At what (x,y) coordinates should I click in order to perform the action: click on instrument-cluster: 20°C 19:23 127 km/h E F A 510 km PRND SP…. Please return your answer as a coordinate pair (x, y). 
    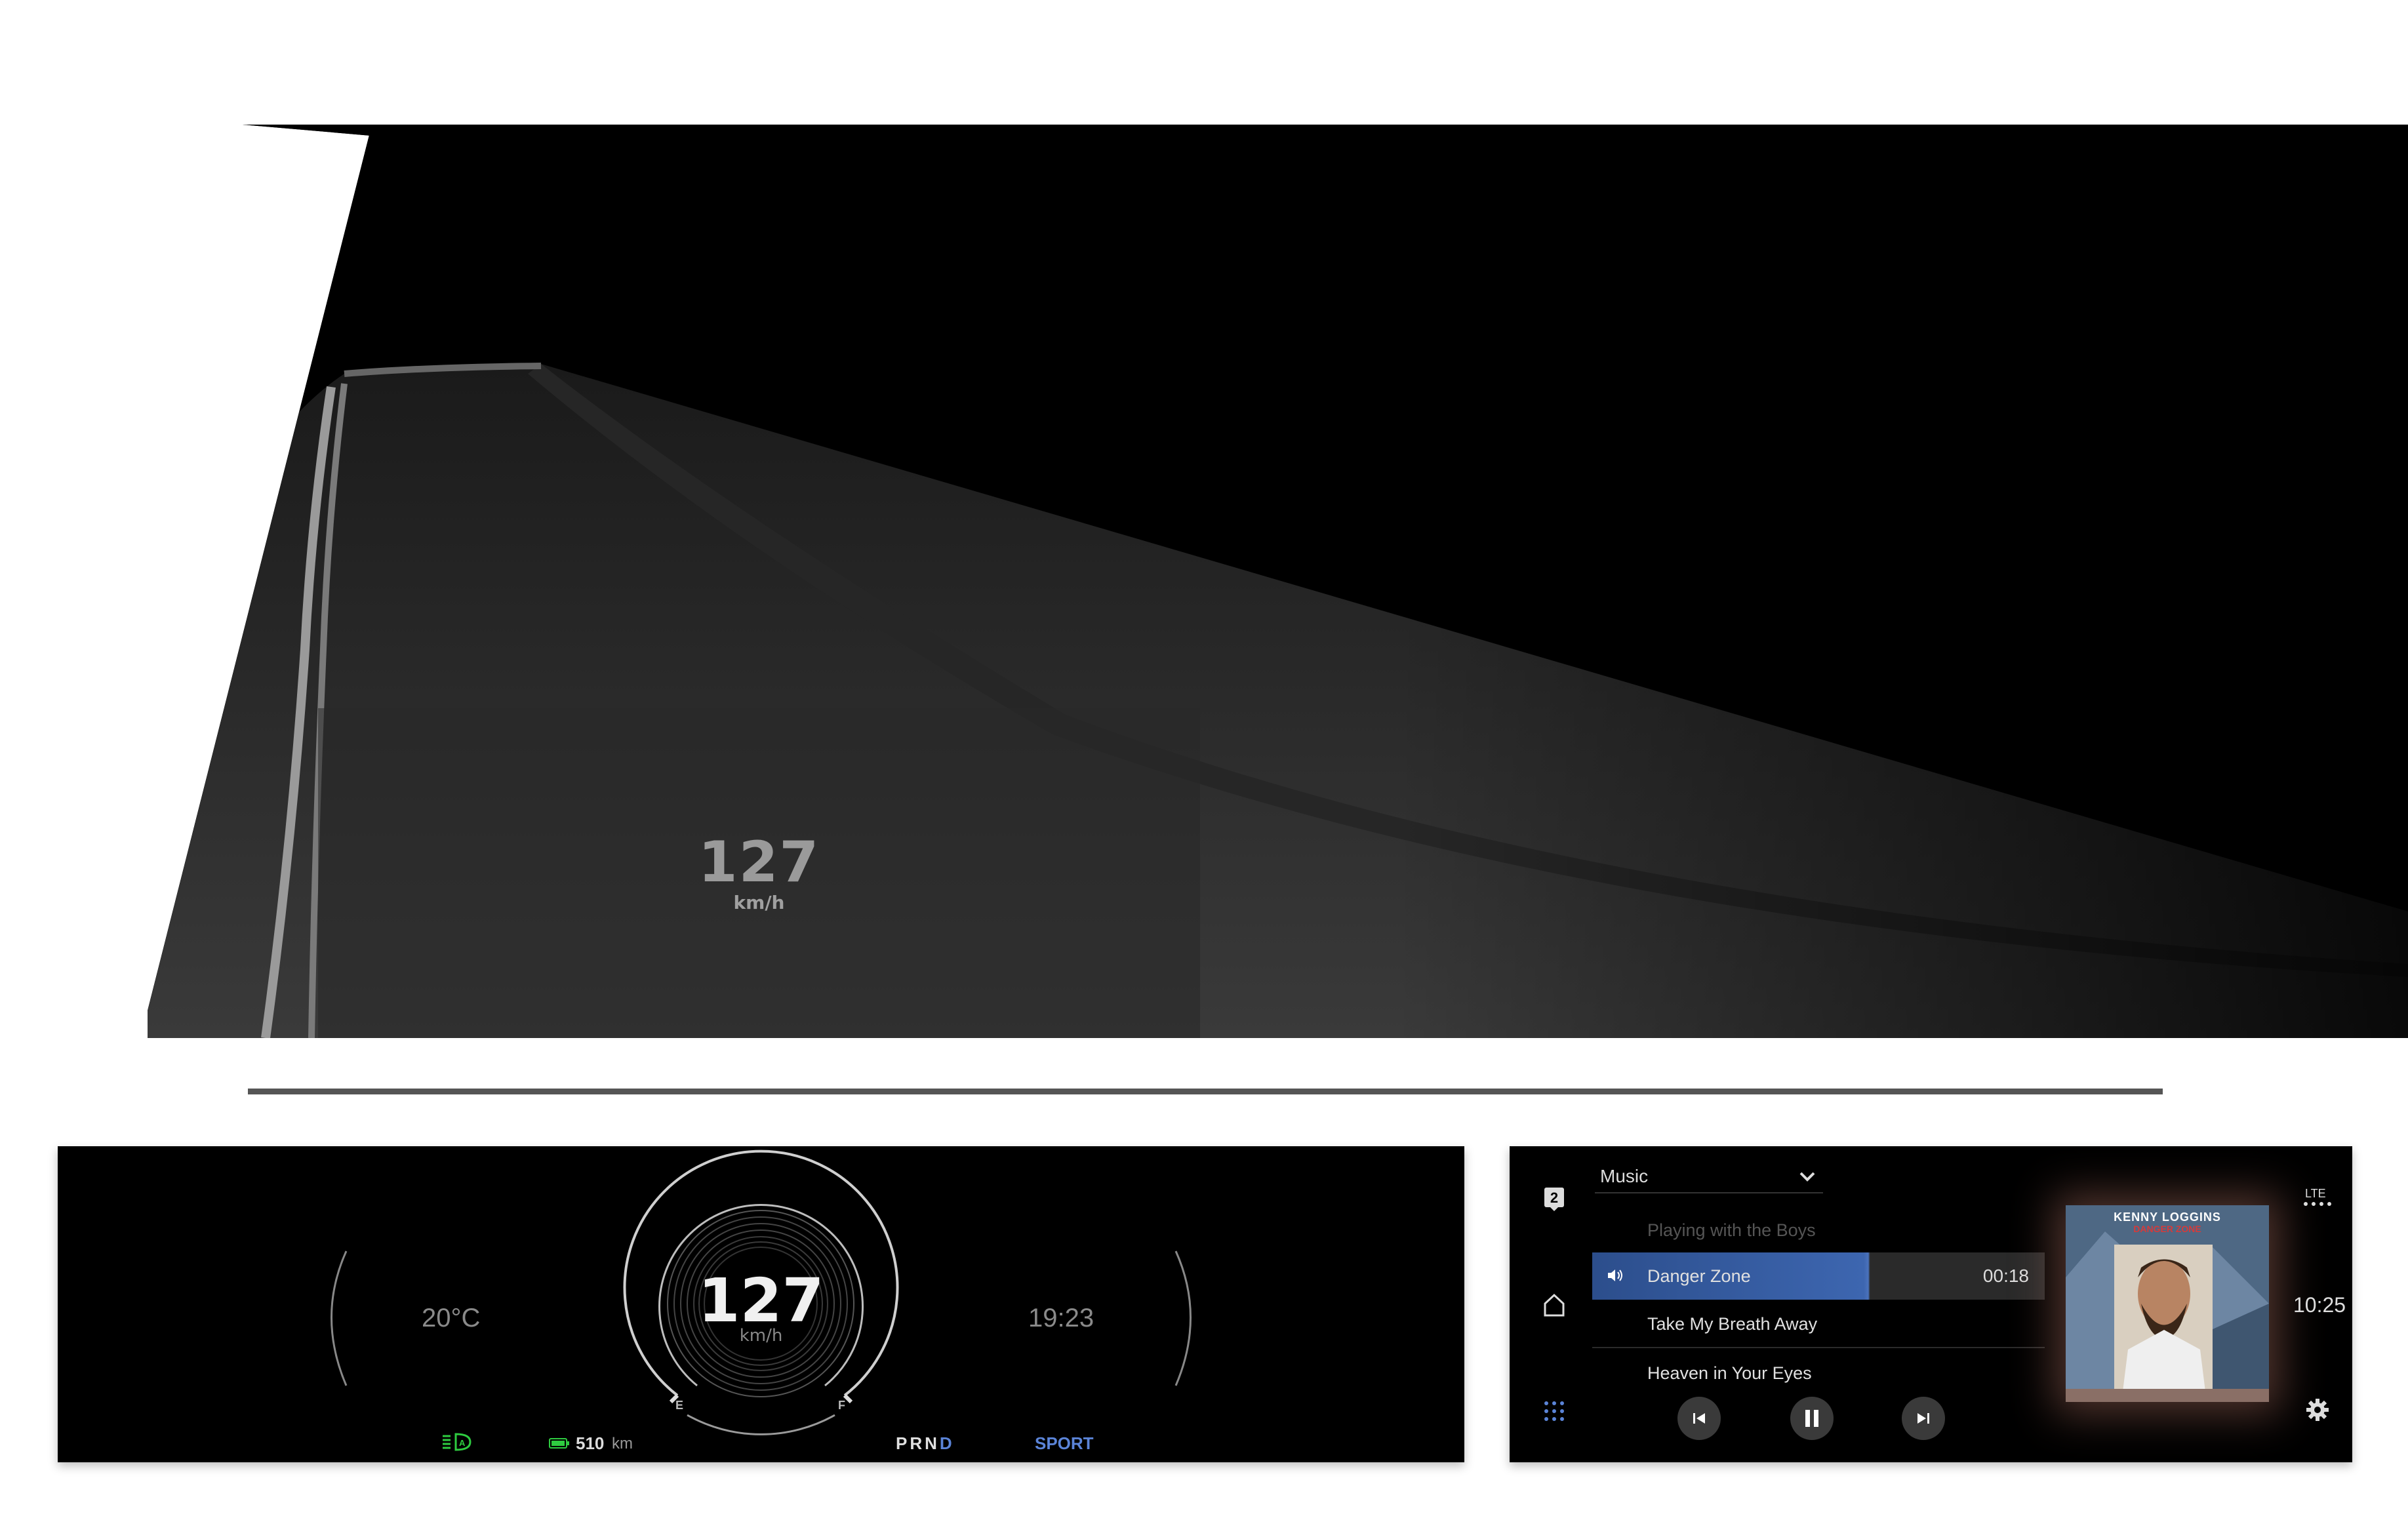
    Looking at the image, I should click on (761, 1304).